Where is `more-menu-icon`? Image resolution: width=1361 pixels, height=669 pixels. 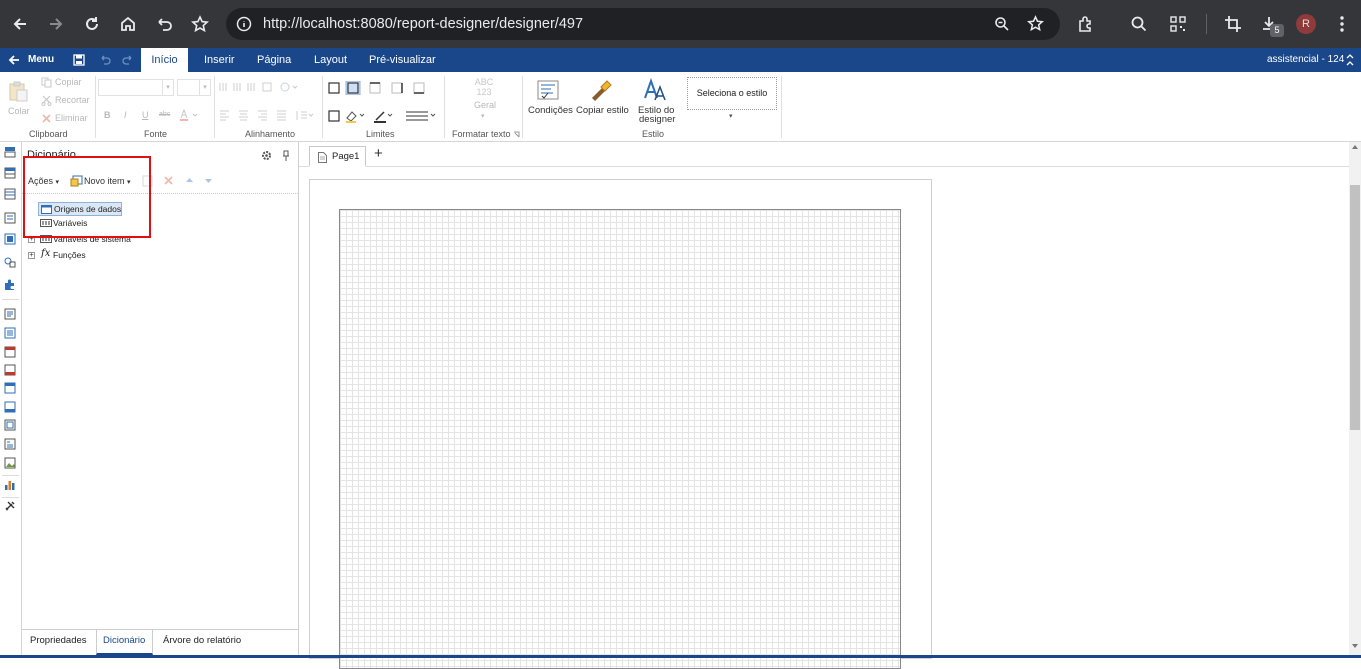
more-menu-icon is located at coordinates (1342, 24).